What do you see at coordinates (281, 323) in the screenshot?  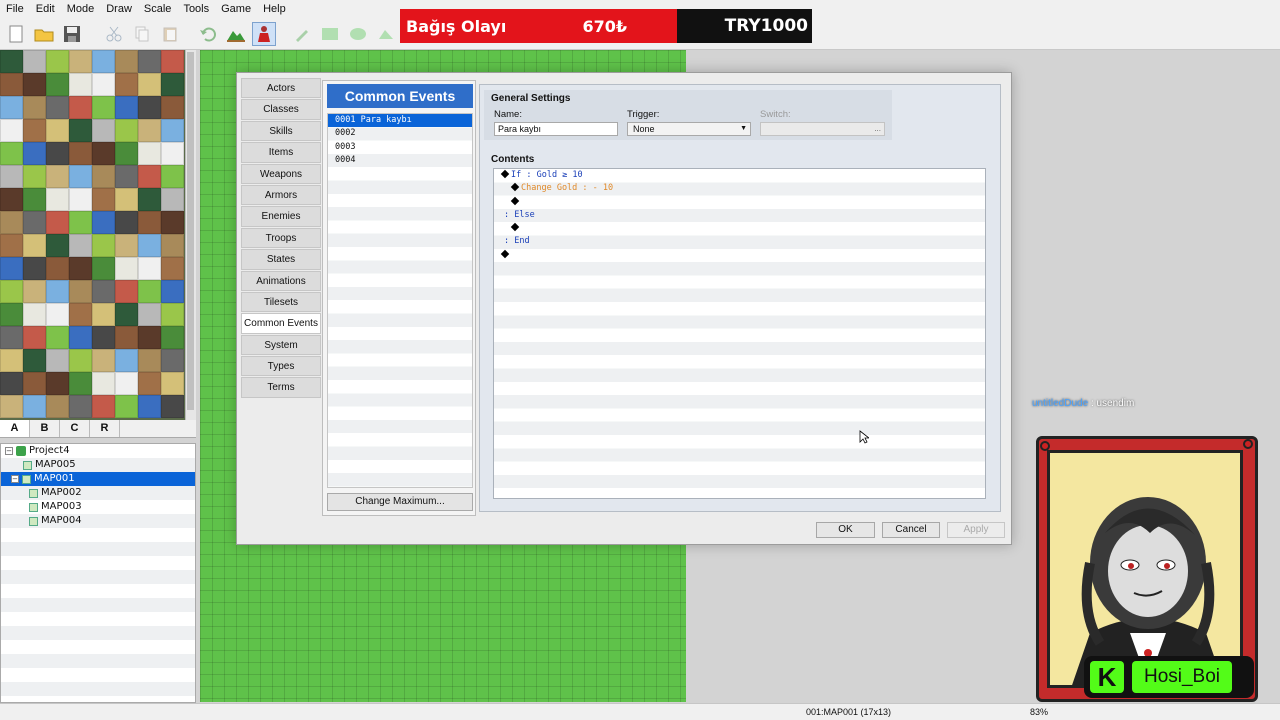 I see `category-common-events: Common Events` at bounding box center [281, 323].